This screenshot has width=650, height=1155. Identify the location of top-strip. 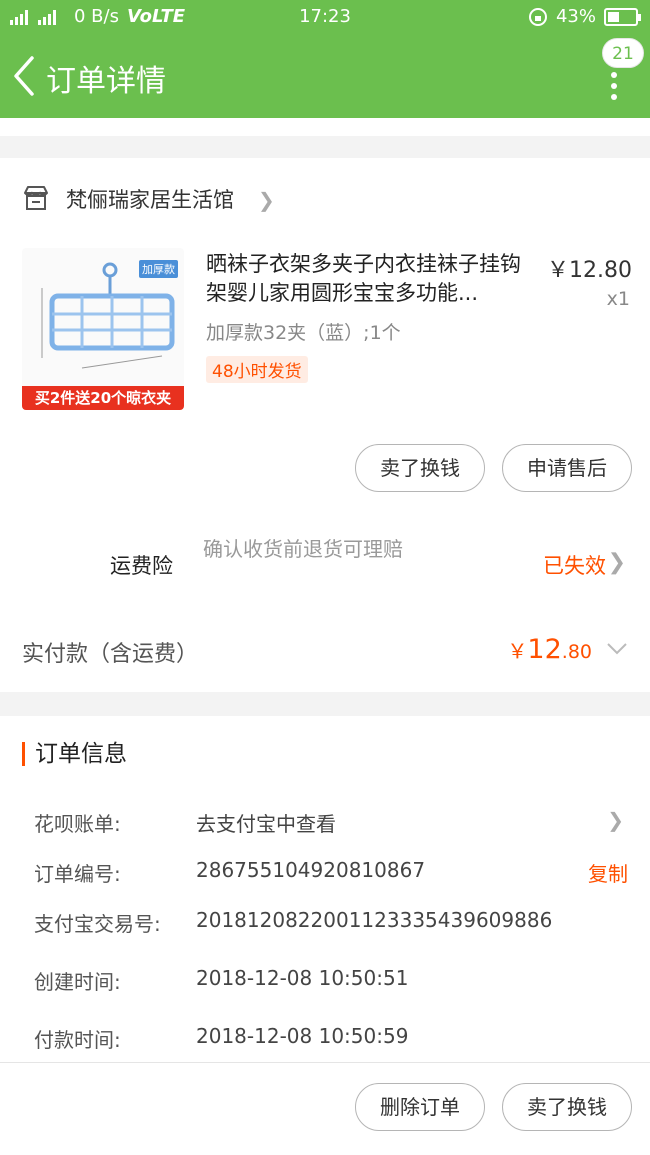
(325, 127).